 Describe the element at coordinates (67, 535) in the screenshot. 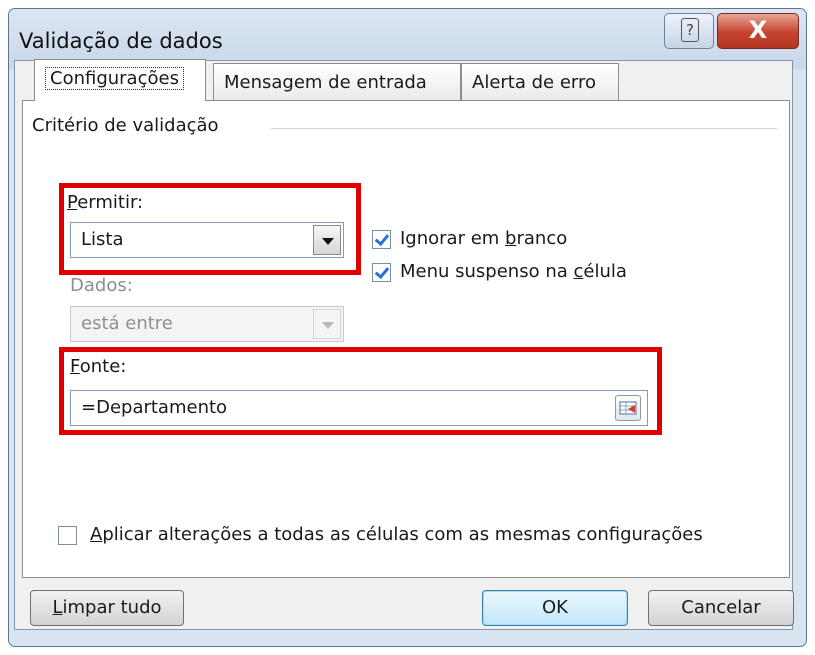

I see `apply-all-checkbox` at that location.